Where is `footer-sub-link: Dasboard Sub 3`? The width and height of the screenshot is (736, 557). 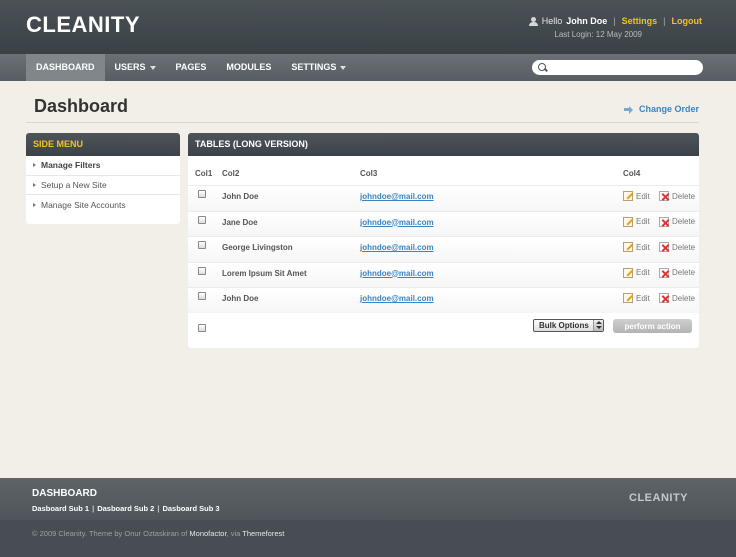 footer-sub-link: Dasboard Sub 3 is located at coordinates (190, 508).